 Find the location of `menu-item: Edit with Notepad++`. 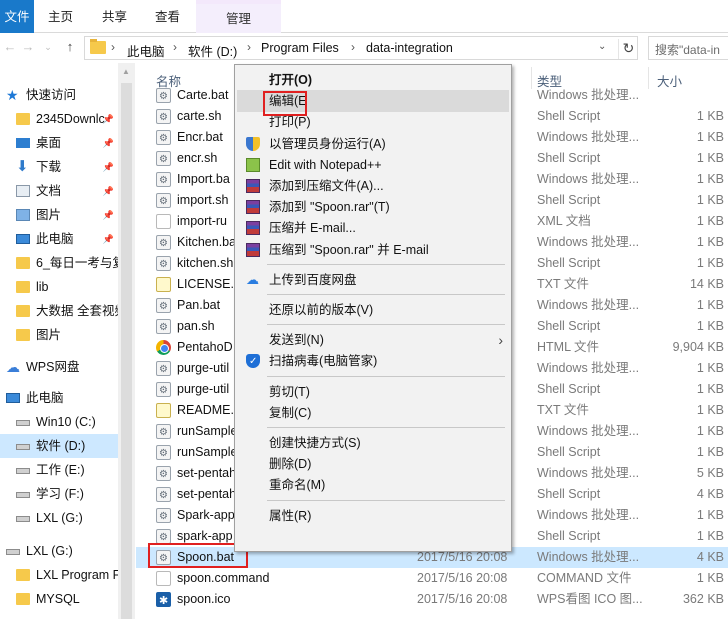

menu-item: Edit with Notepad++ is located at coordinates (373, 165).